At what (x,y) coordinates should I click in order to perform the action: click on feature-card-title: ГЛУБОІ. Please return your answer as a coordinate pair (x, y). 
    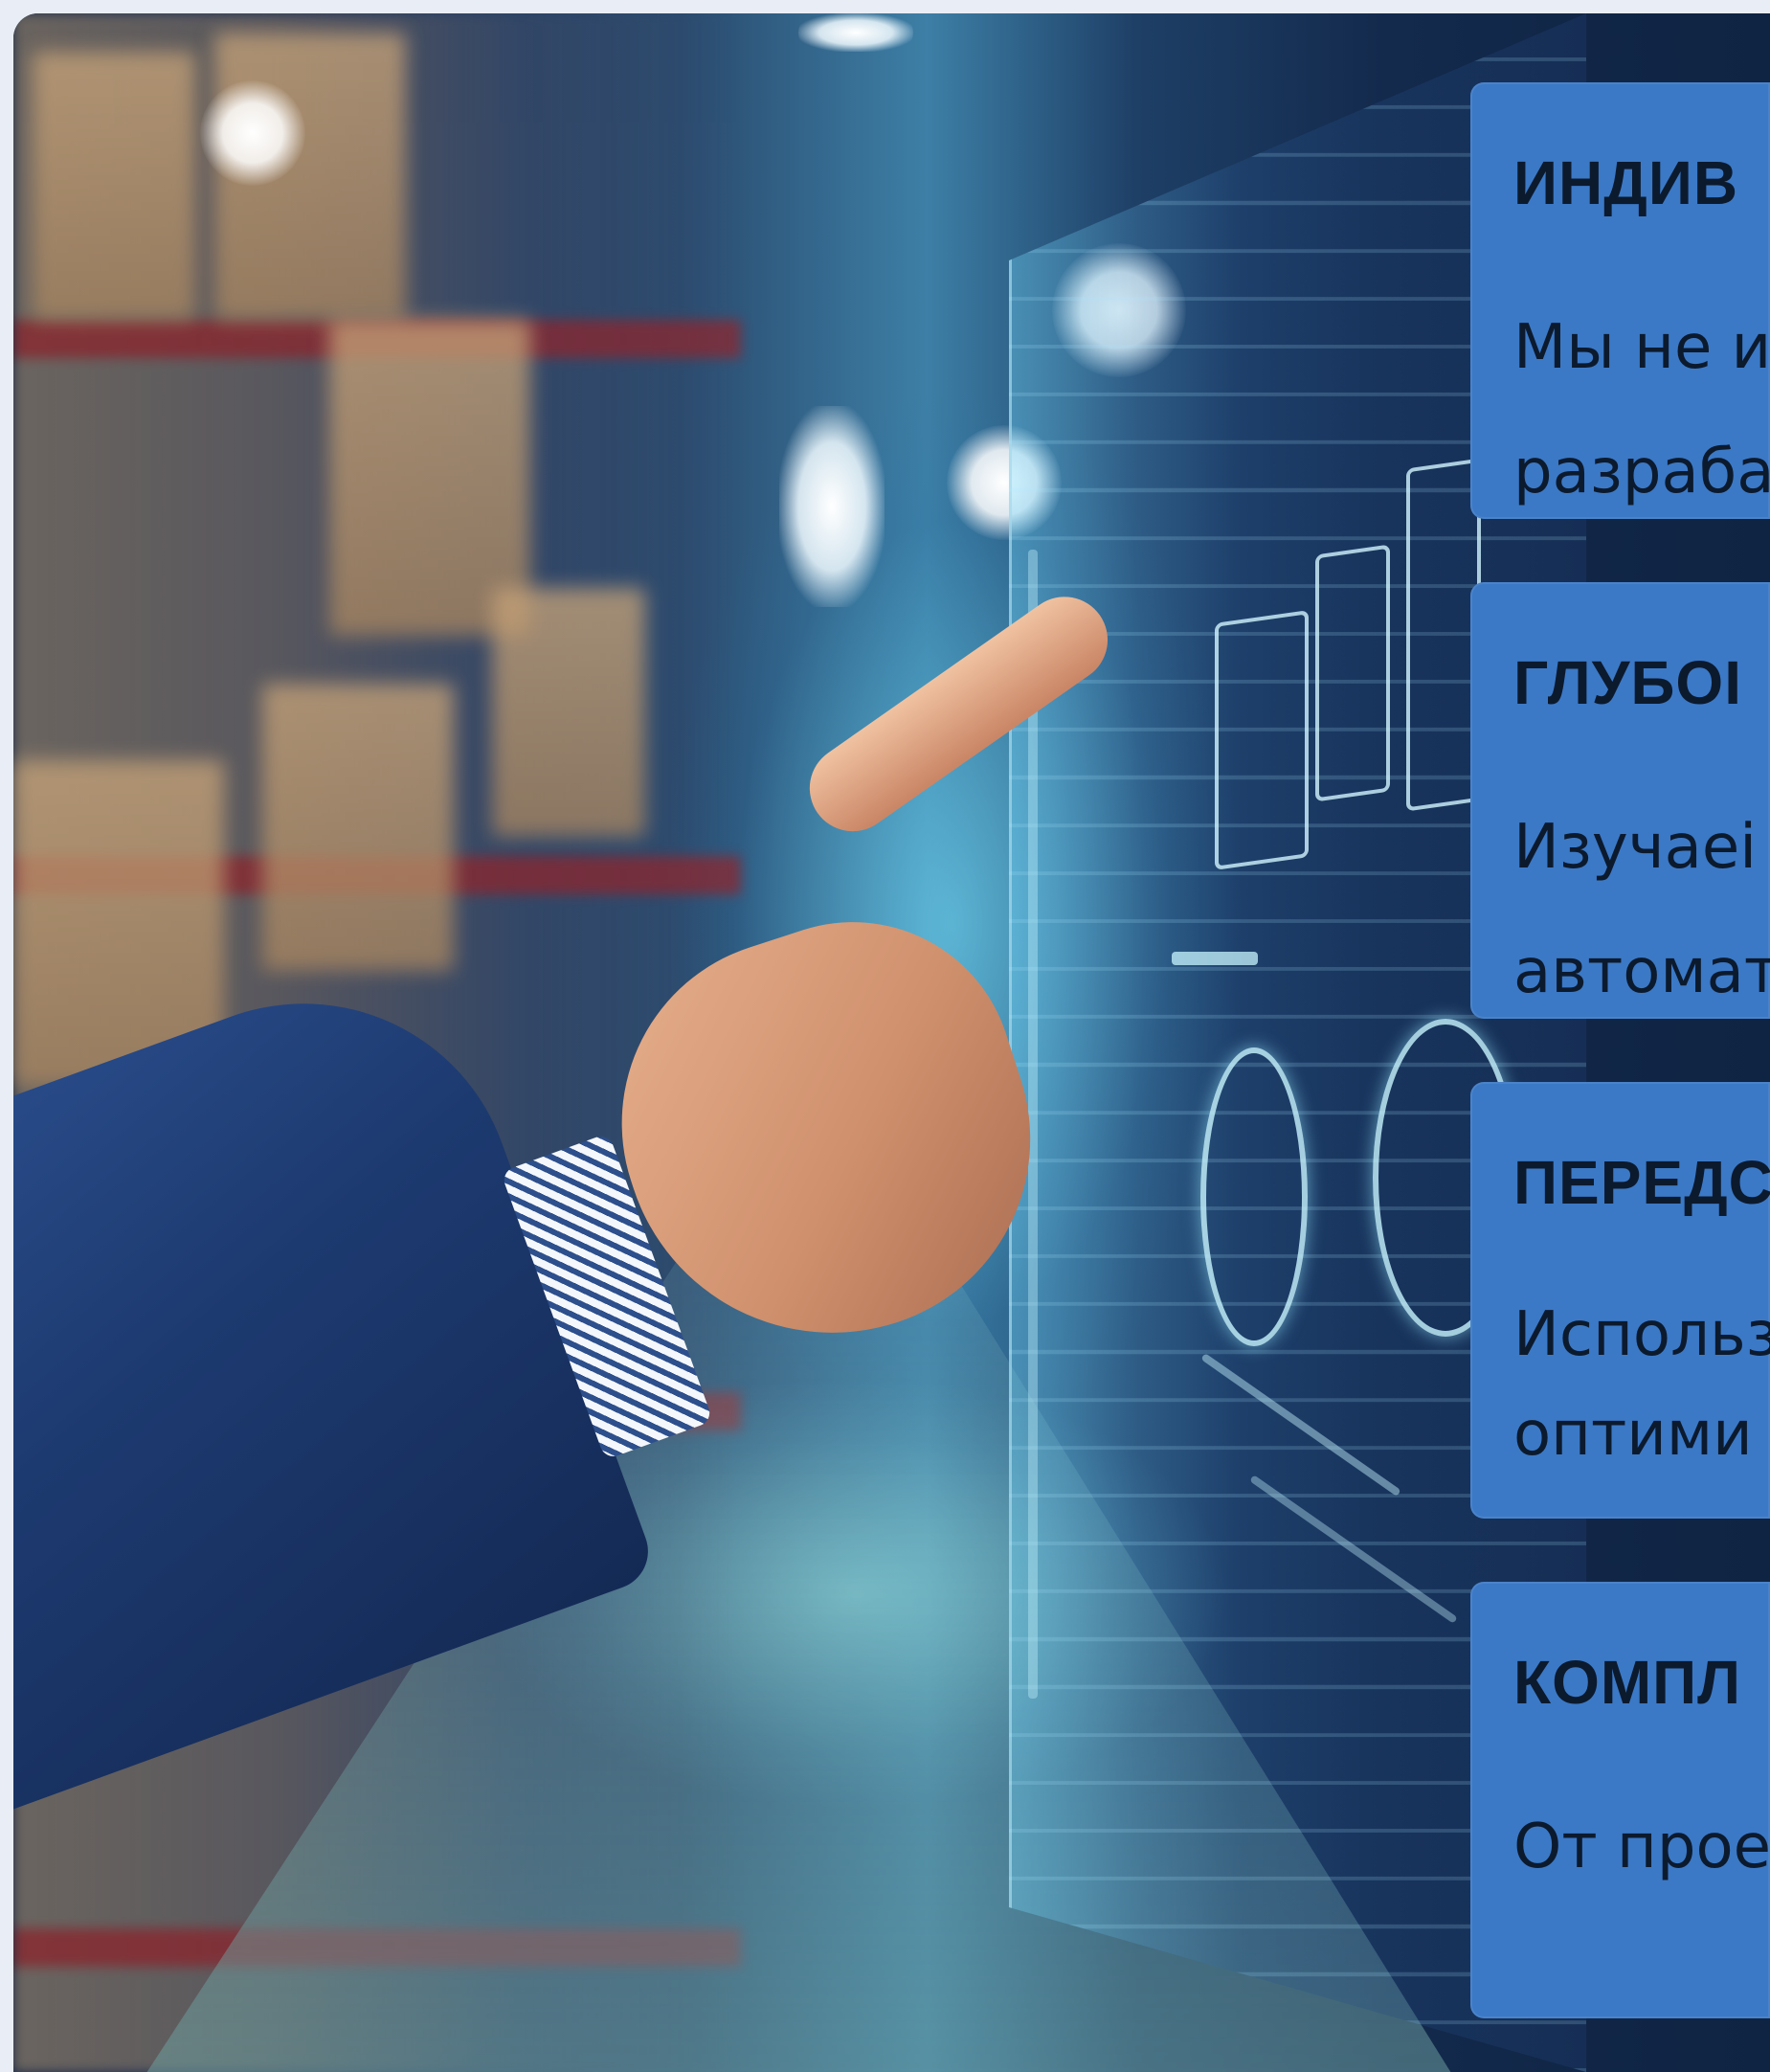
    Looking at the image, I should click on (1627, 682).